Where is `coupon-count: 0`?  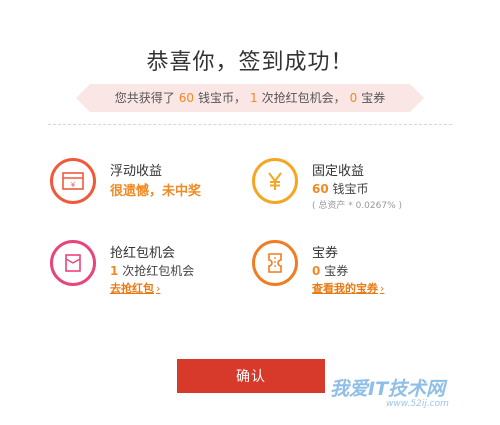 coupon-count: 0 is located at coordinates (316, 271).